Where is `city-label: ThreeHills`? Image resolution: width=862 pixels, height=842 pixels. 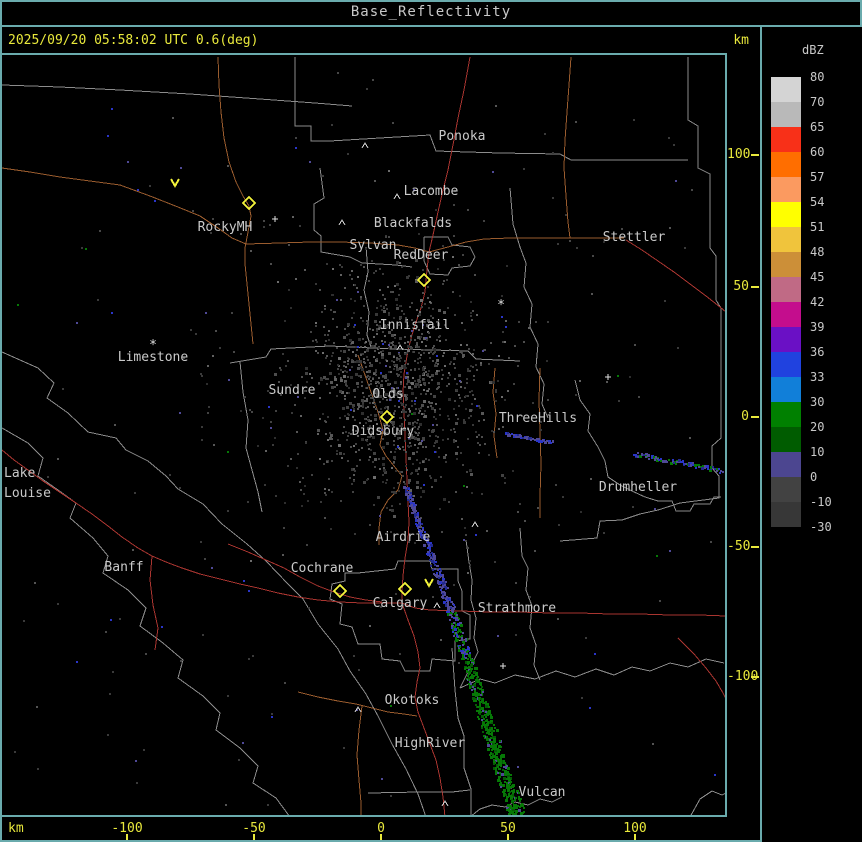
city-label: ThreeHills is located at coordinates (538, 418).